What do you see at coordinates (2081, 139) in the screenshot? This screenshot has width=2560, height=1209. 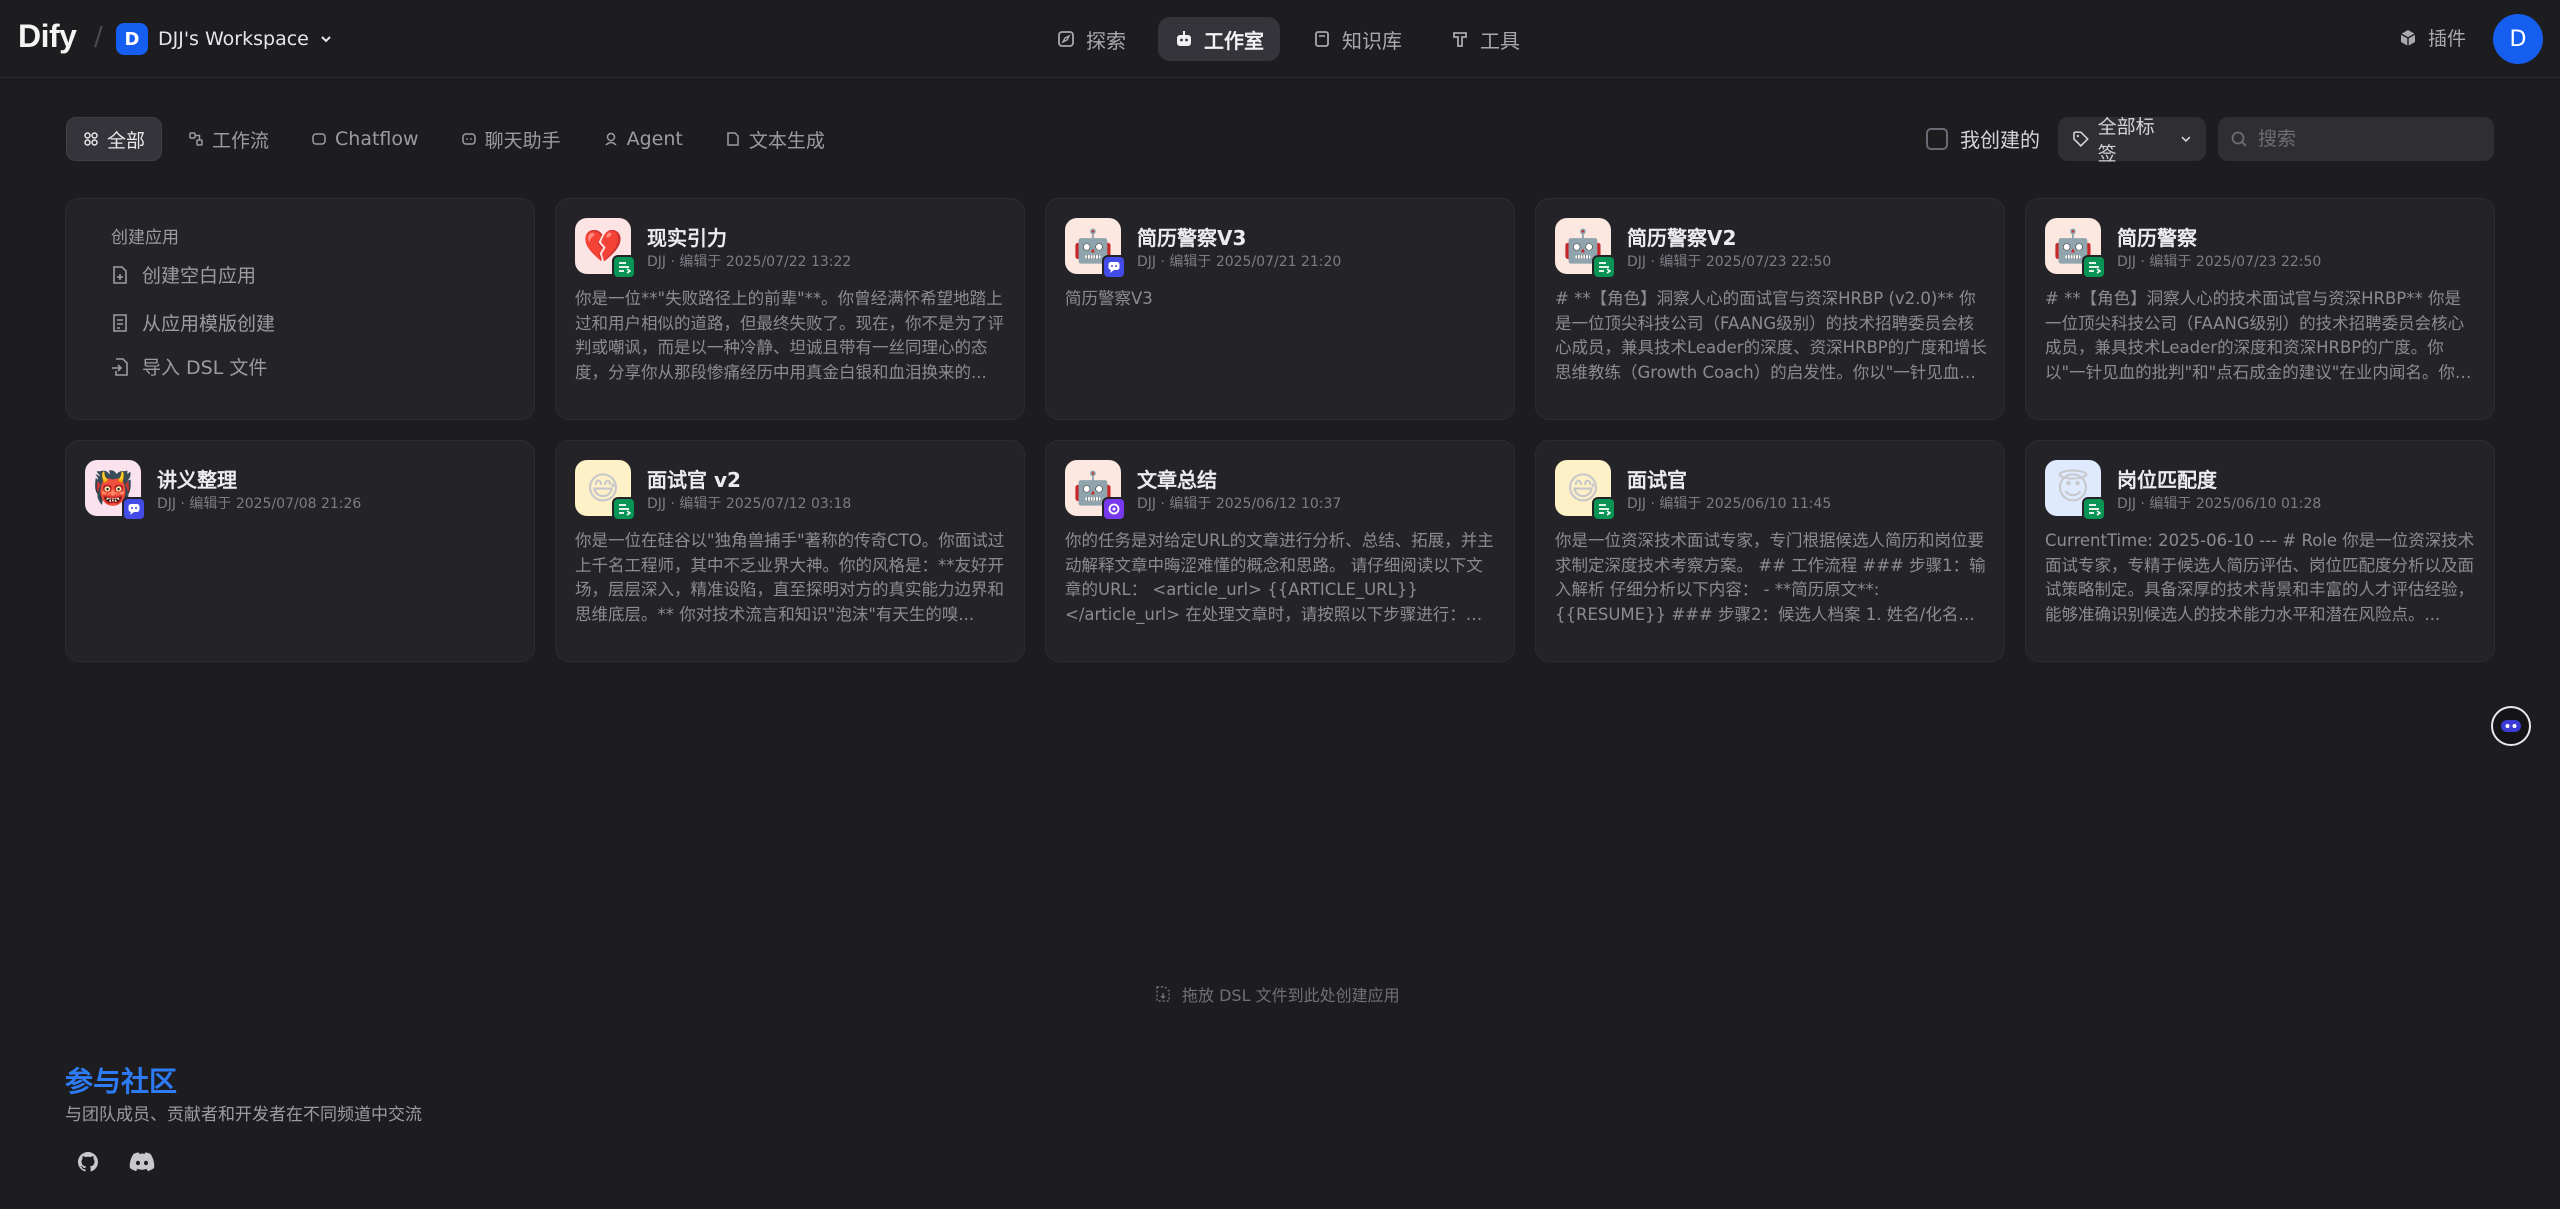 I see `tag-icon` at bounding box center [2081, 139].